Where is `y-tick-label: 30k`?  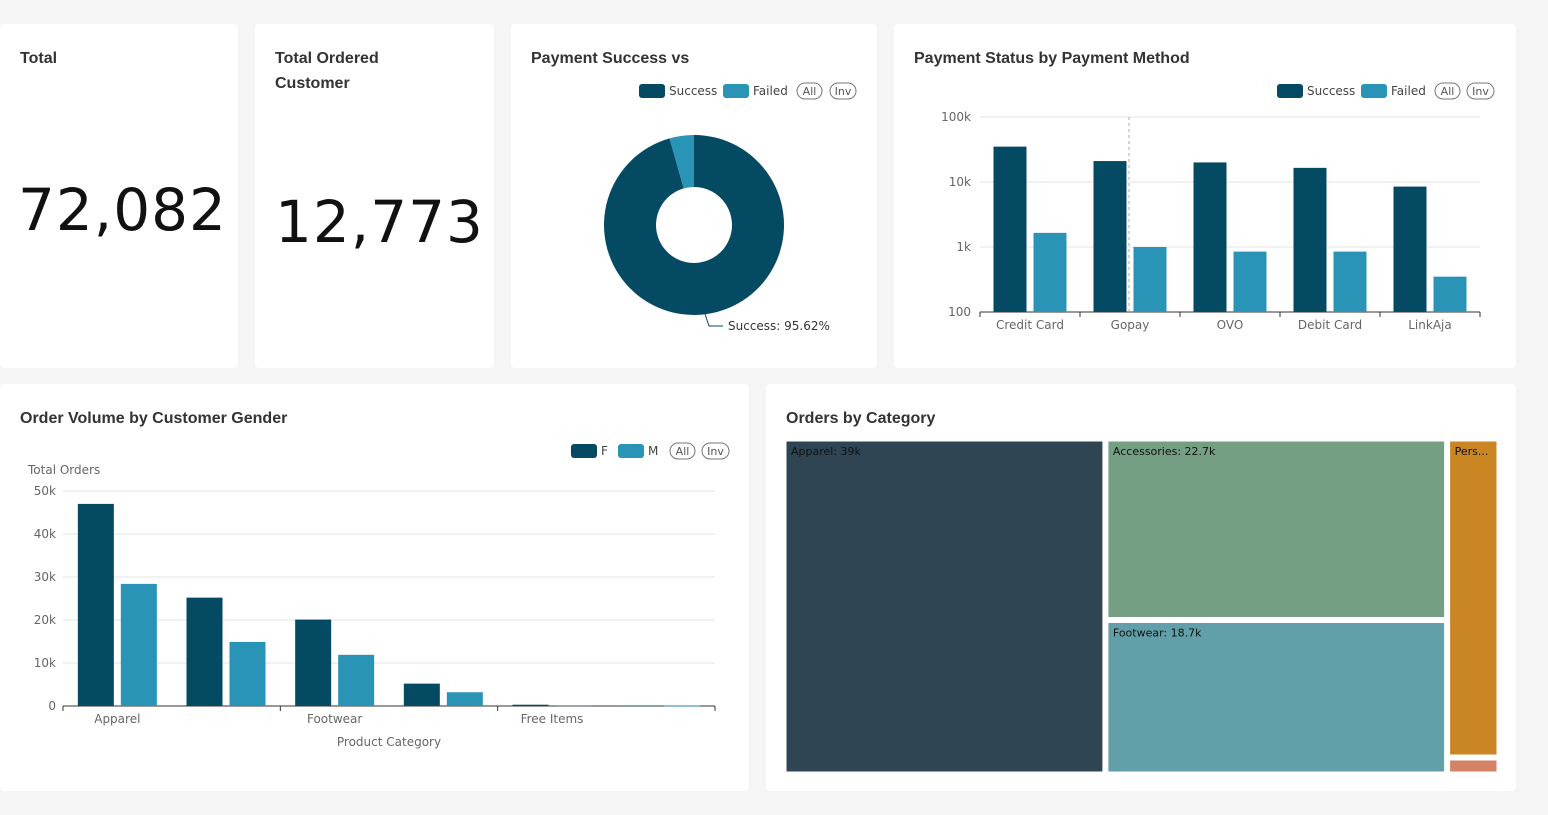
y-tick-label: 30k is located at coordinates (45, 577).